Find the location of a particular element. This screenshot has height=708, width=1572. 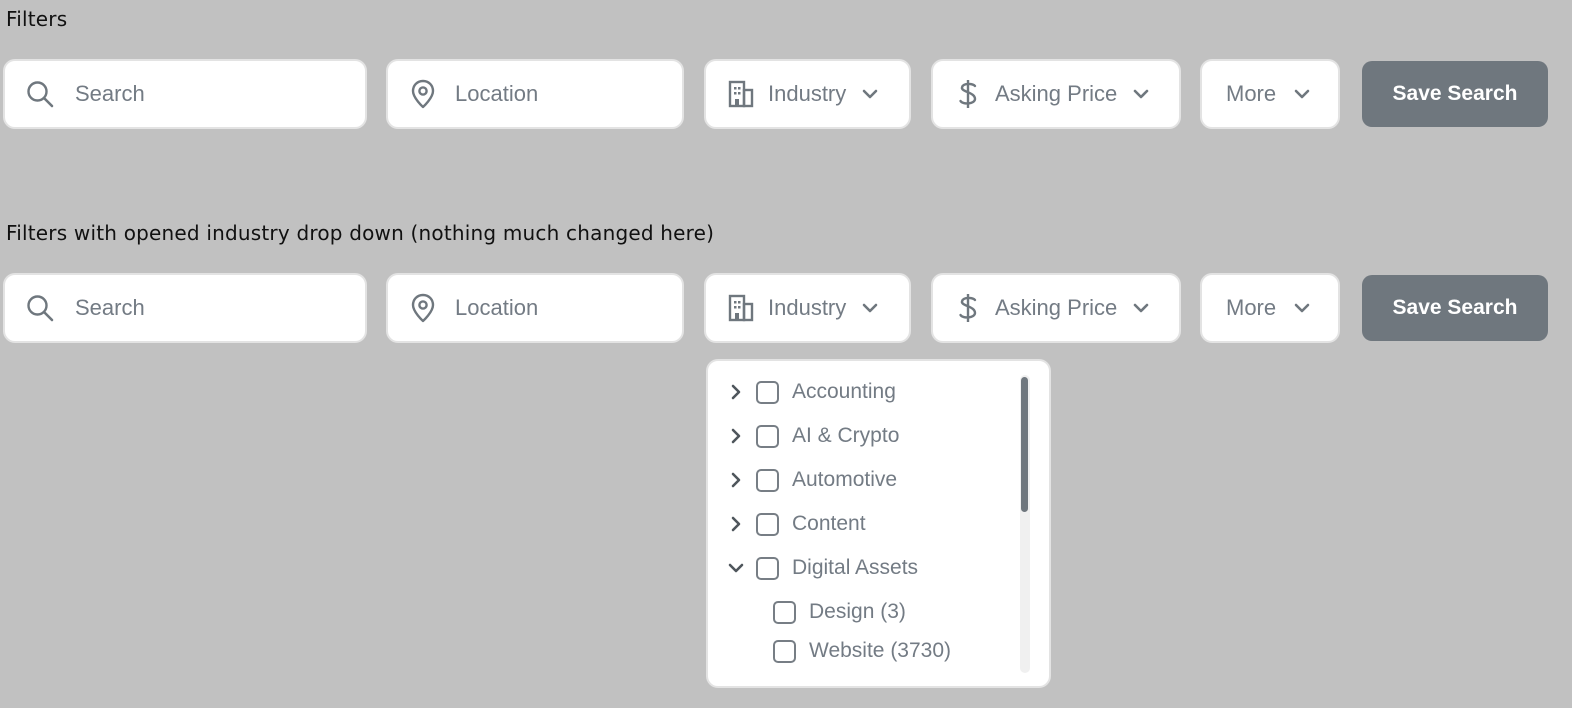

industry-item-digital-assets: Digital Assets is located at coordinates (821, 568).